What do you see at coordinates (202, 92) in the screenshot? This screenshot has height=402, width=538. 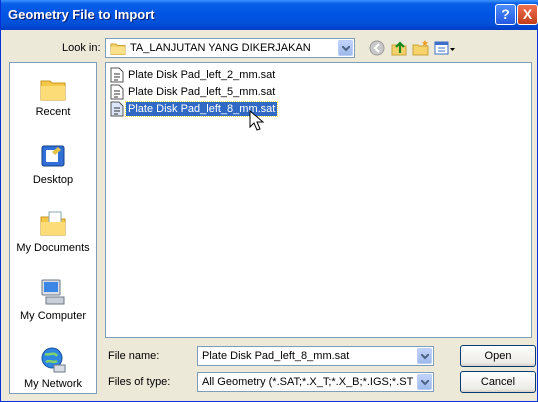 I see `file-name: Plate Disk Pad_left_5_mm.sat` at bounding box center [202, 92].